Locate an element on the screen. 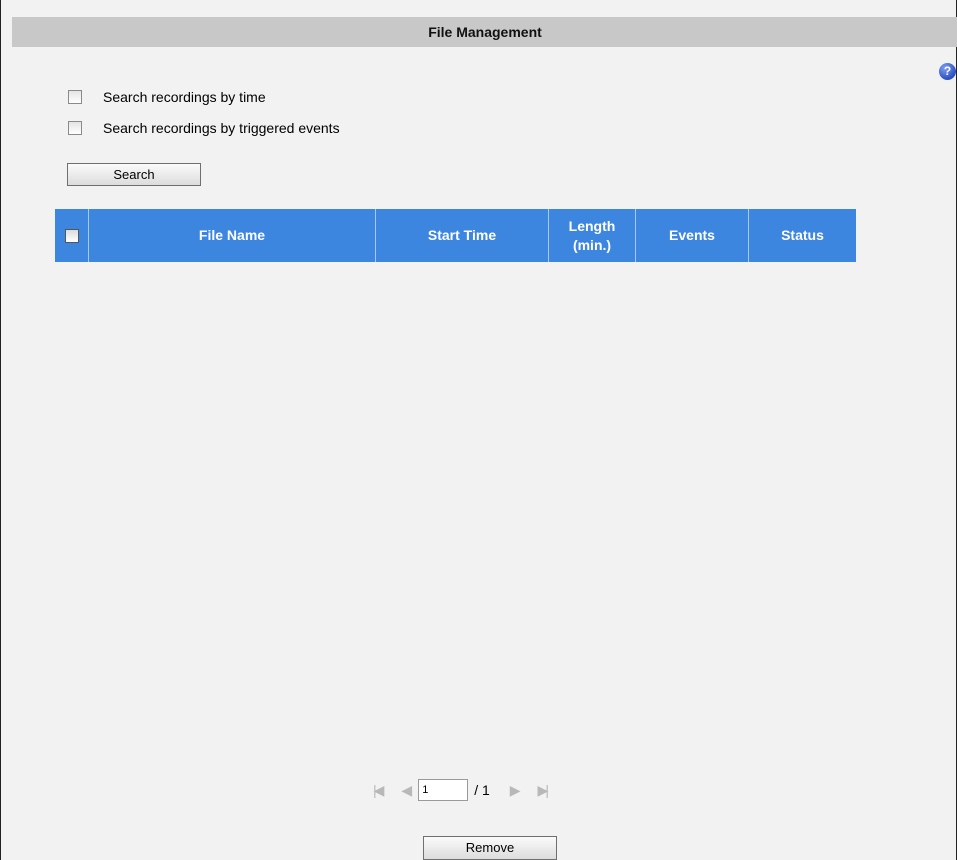 Image resolution: width=957 pixels, height=860 pixels. first-page-icon: |◀ is located at coordinates (379, 790).